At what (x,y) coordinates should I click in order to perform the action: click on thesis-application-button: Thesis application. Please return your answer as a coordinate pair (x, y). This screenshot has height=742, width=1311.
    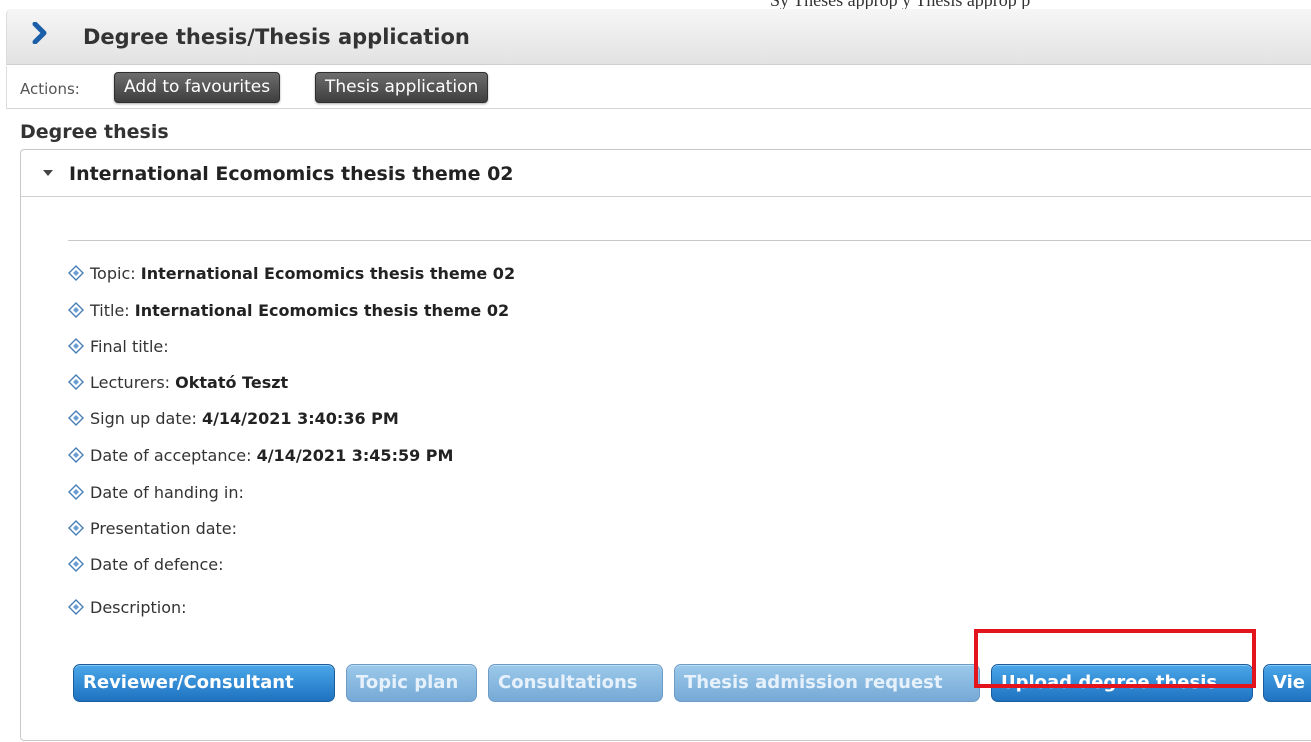
    Looking at the image, I should click on (402, 87).